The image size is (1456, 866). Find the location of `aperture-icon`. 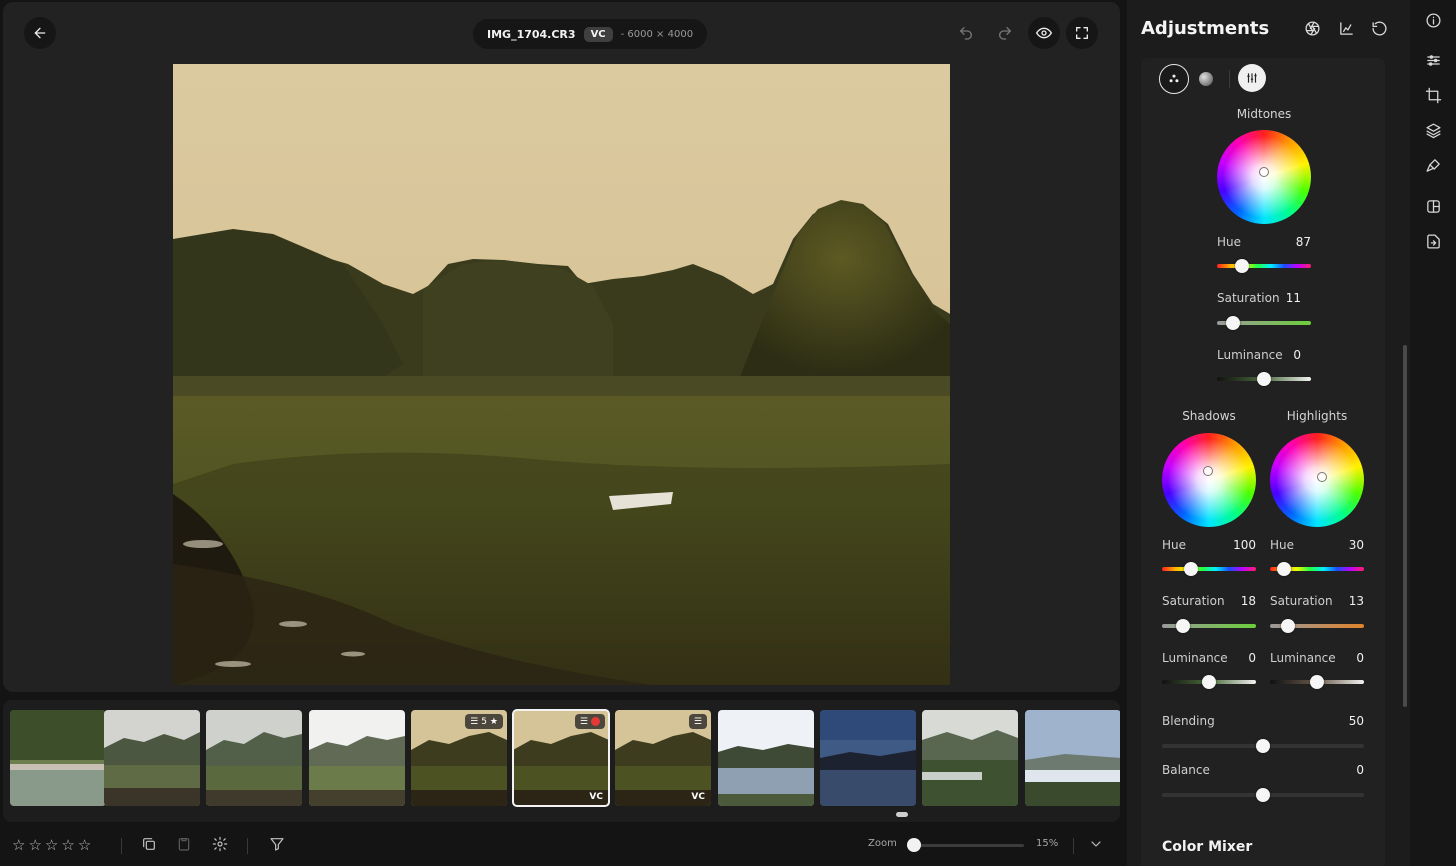

aperture-icon is located at coordinates (1312, 31).